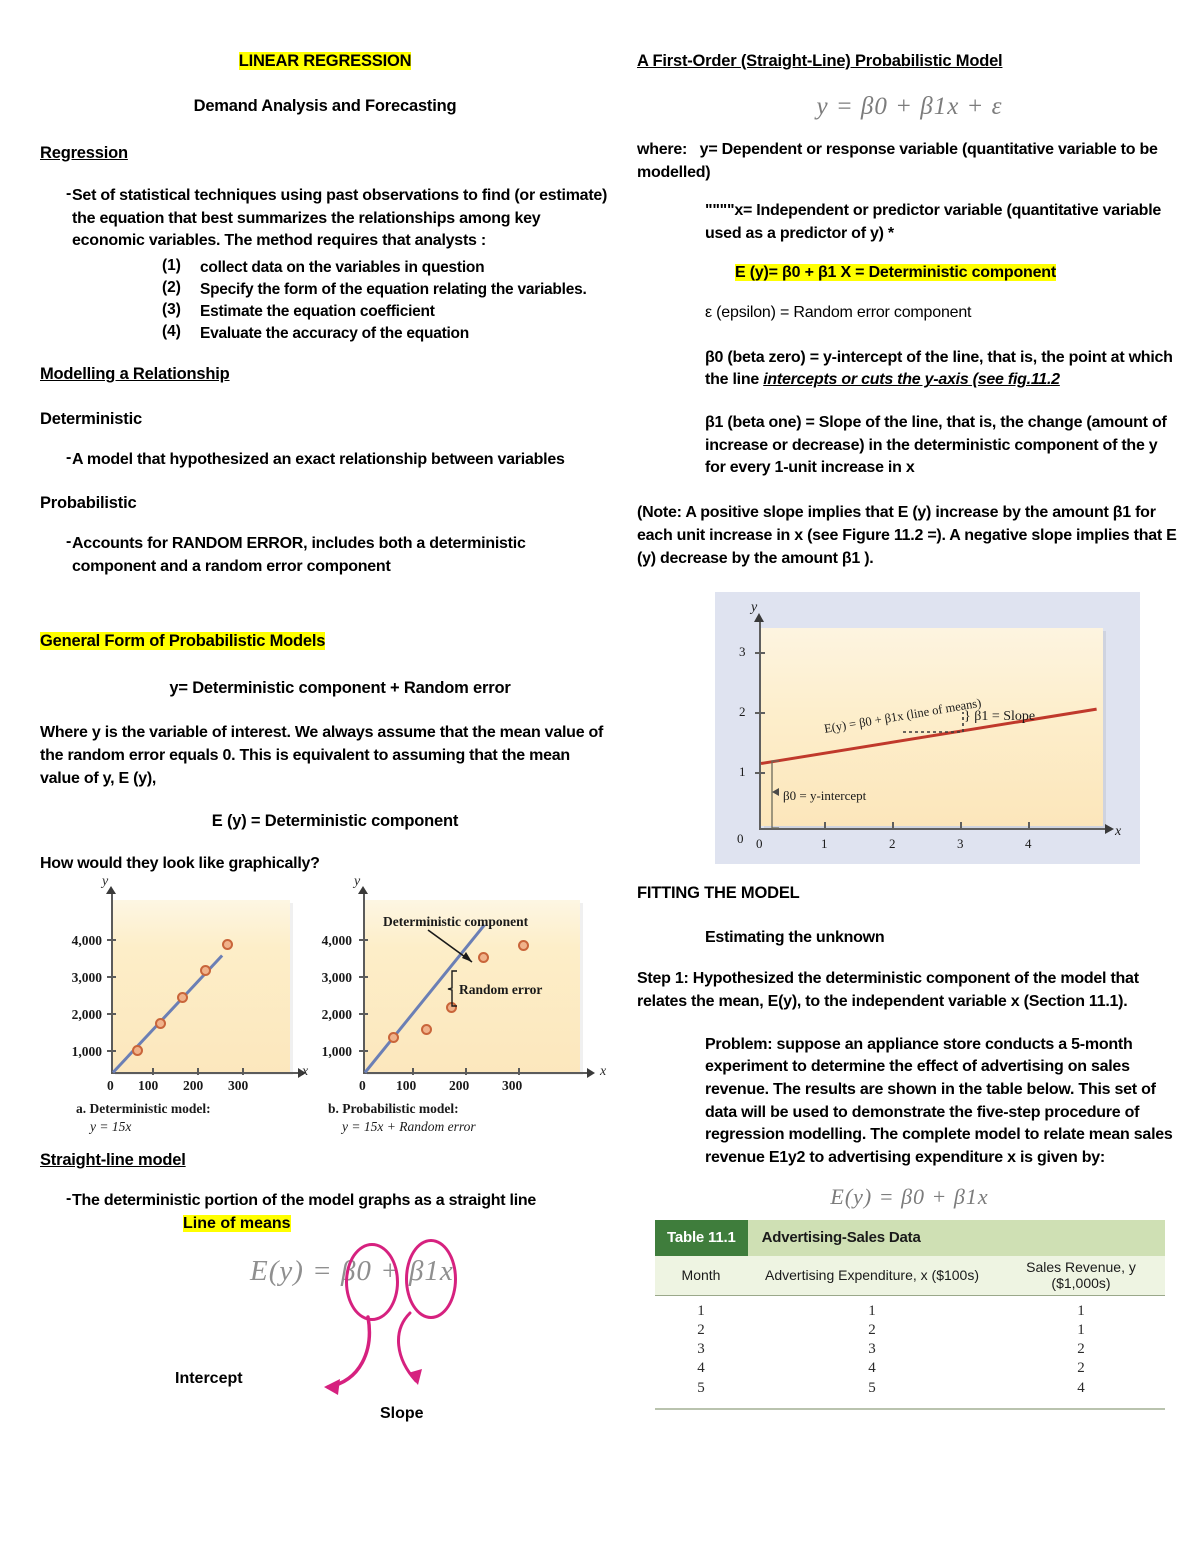  I want to click on heading-modelling-relationship: Modelling a Relationship, so click(135, 374).